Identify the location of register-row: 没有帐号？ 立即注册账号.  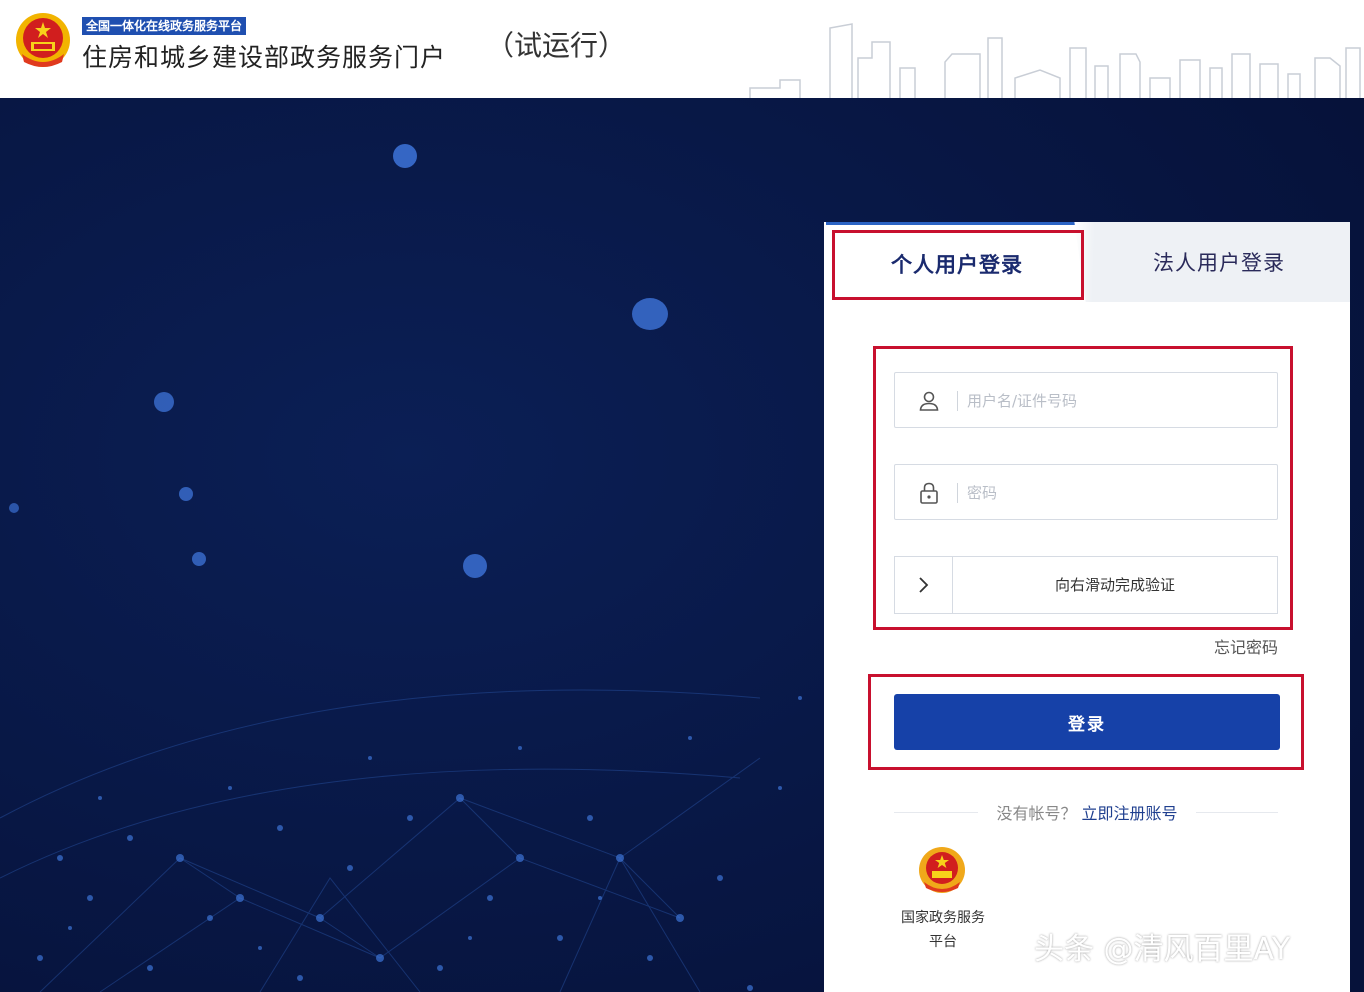
(1087, 812).